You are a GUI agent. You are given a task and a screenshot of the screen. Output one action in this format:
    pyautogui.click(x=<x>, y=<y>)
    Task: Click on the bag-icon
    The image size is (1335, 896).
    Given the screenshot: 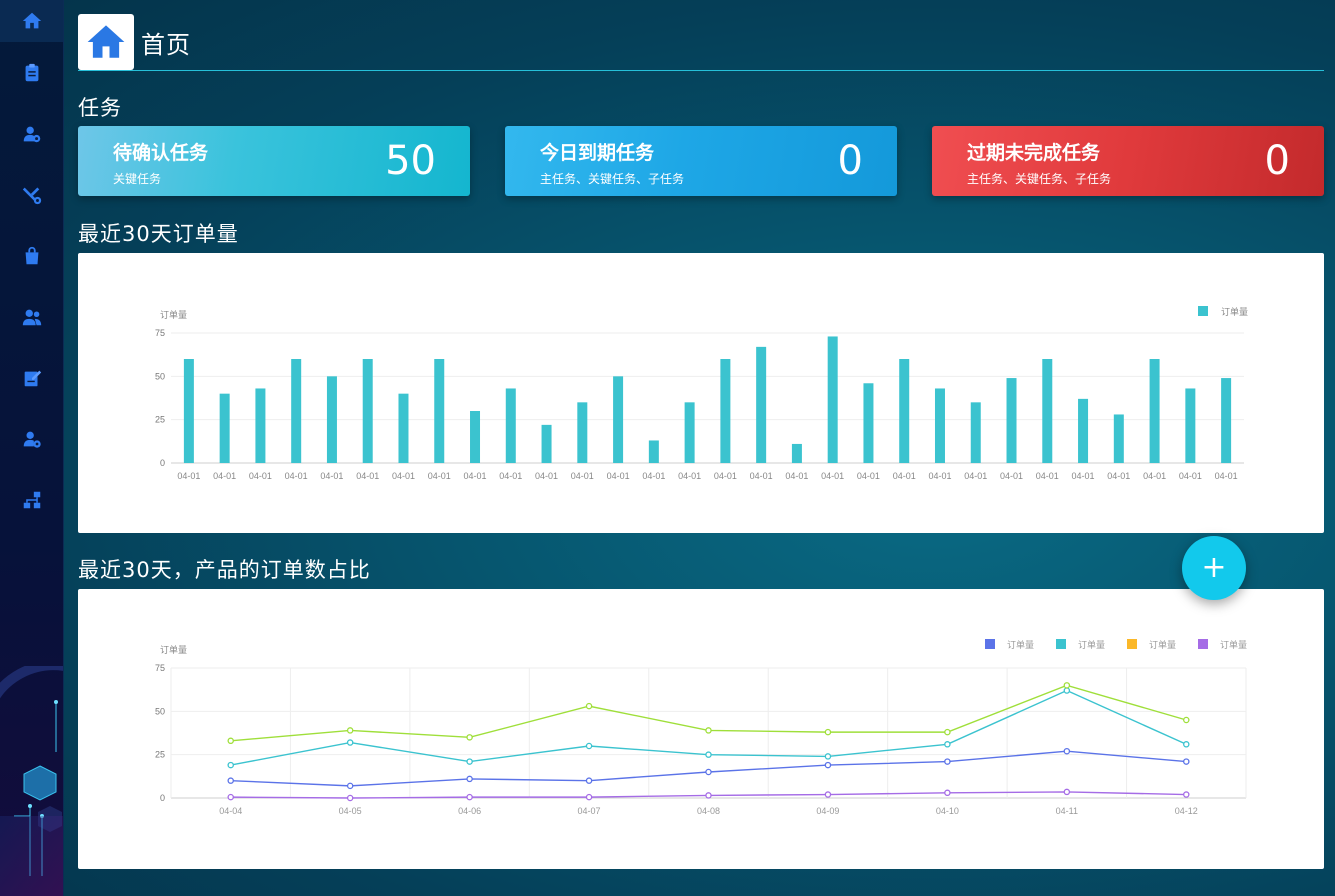 What is the action you would take?
    pyautogui.click(x=32, y=255)
    